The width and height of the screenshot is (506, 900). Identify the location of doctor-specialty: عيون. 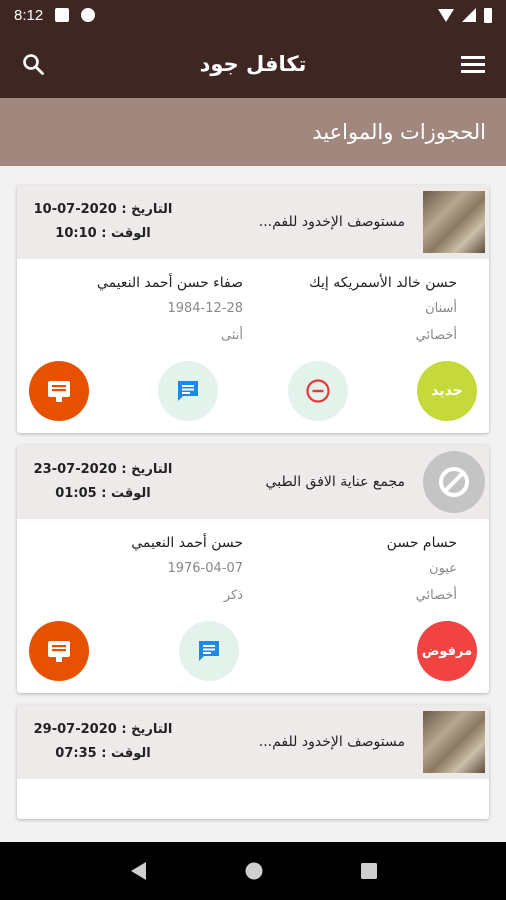
(443, 568).